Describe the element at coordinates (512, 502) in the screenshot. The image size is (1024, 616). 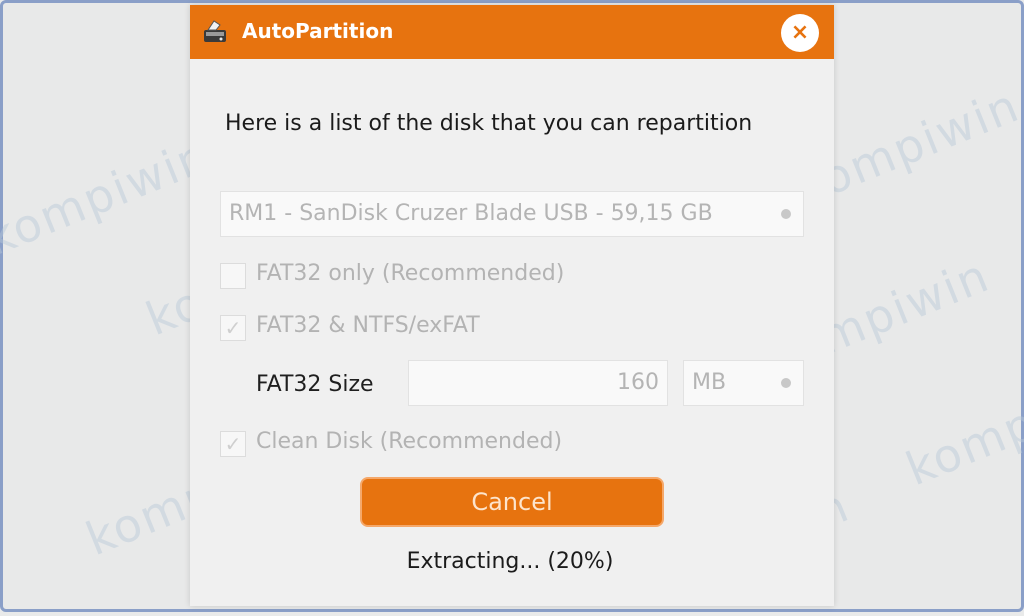
I see `cancel-button: Cancel` at that location.